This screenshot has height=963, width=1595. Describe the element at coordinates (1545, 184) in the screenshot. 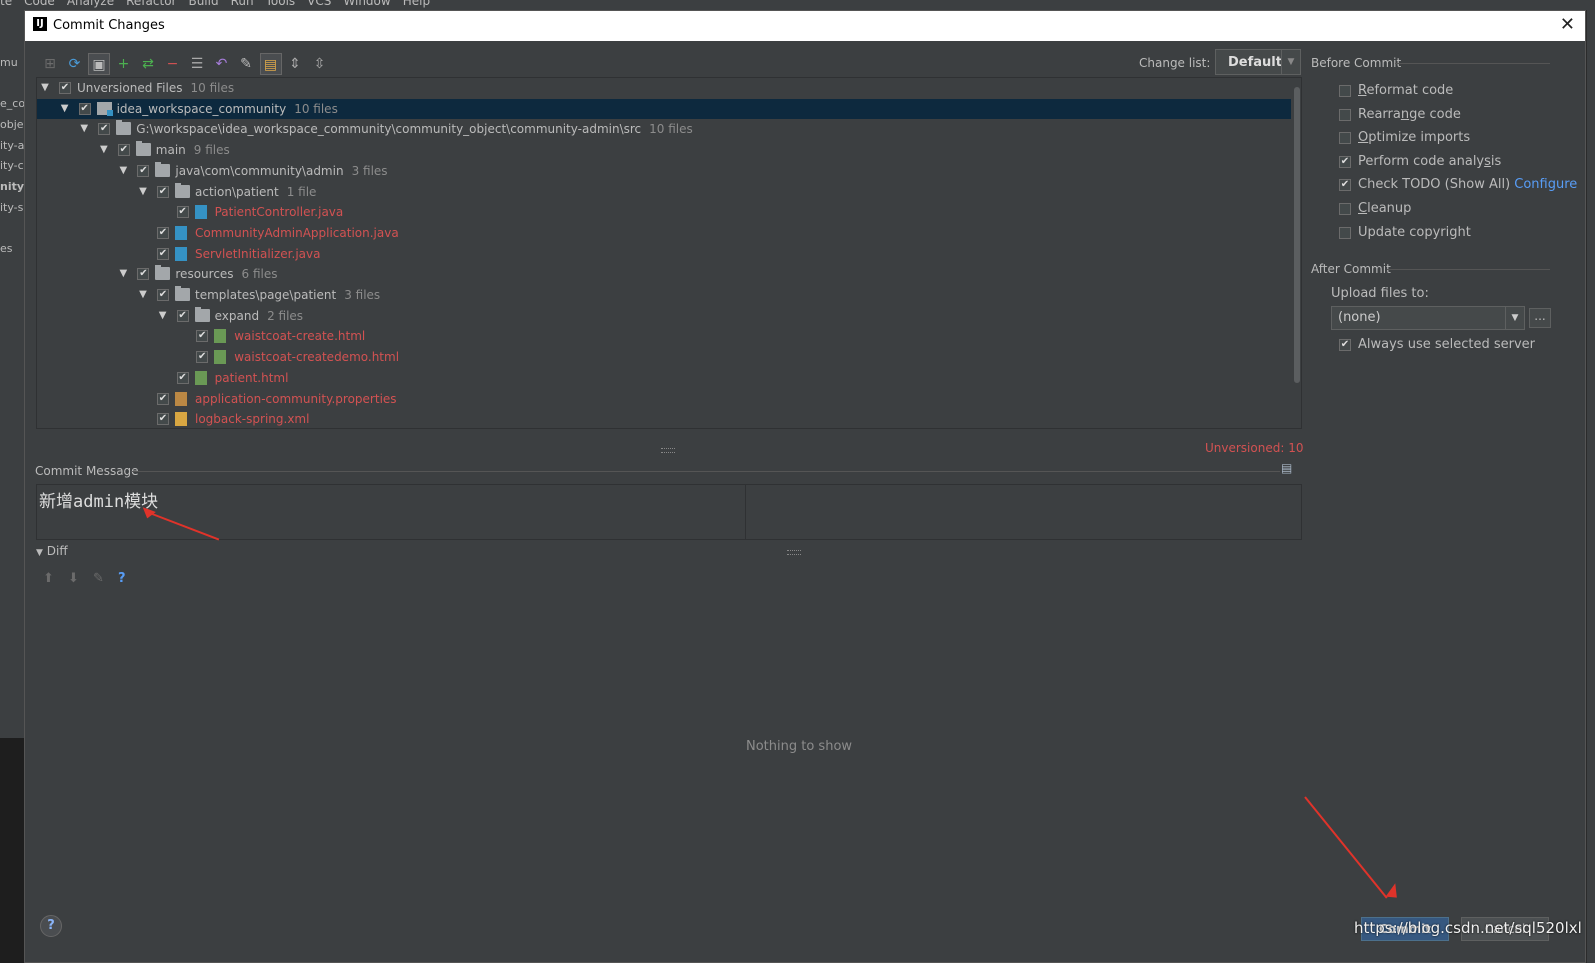

I see `configure-todo-link: Configure` at that location.